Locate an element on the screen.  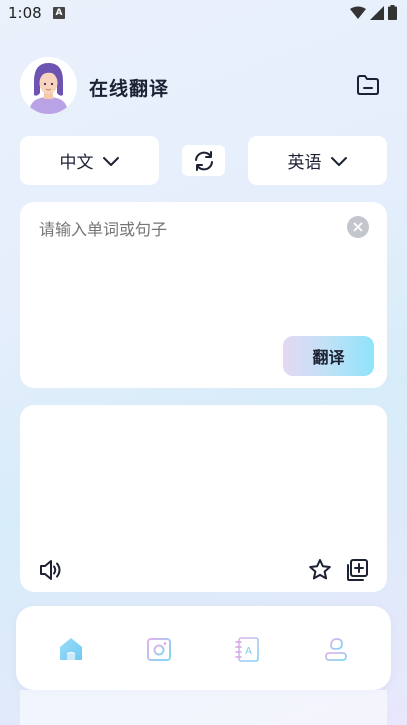
battery-icon is located at coordinates (392, 12).